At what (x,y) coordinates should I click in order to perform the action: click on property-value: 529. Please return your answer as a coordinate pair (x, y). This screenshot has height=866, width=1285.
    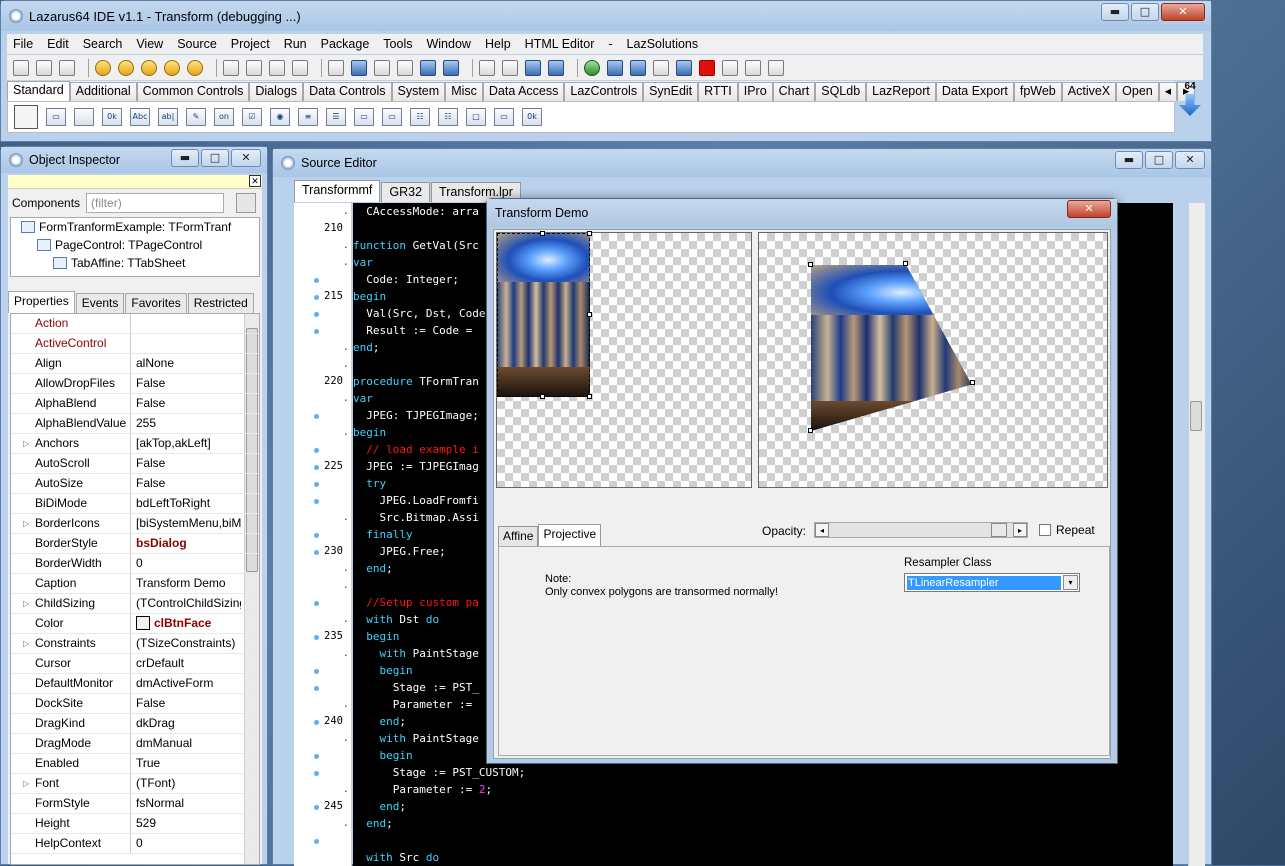
    Looking at the image, I should click on (186, 823).